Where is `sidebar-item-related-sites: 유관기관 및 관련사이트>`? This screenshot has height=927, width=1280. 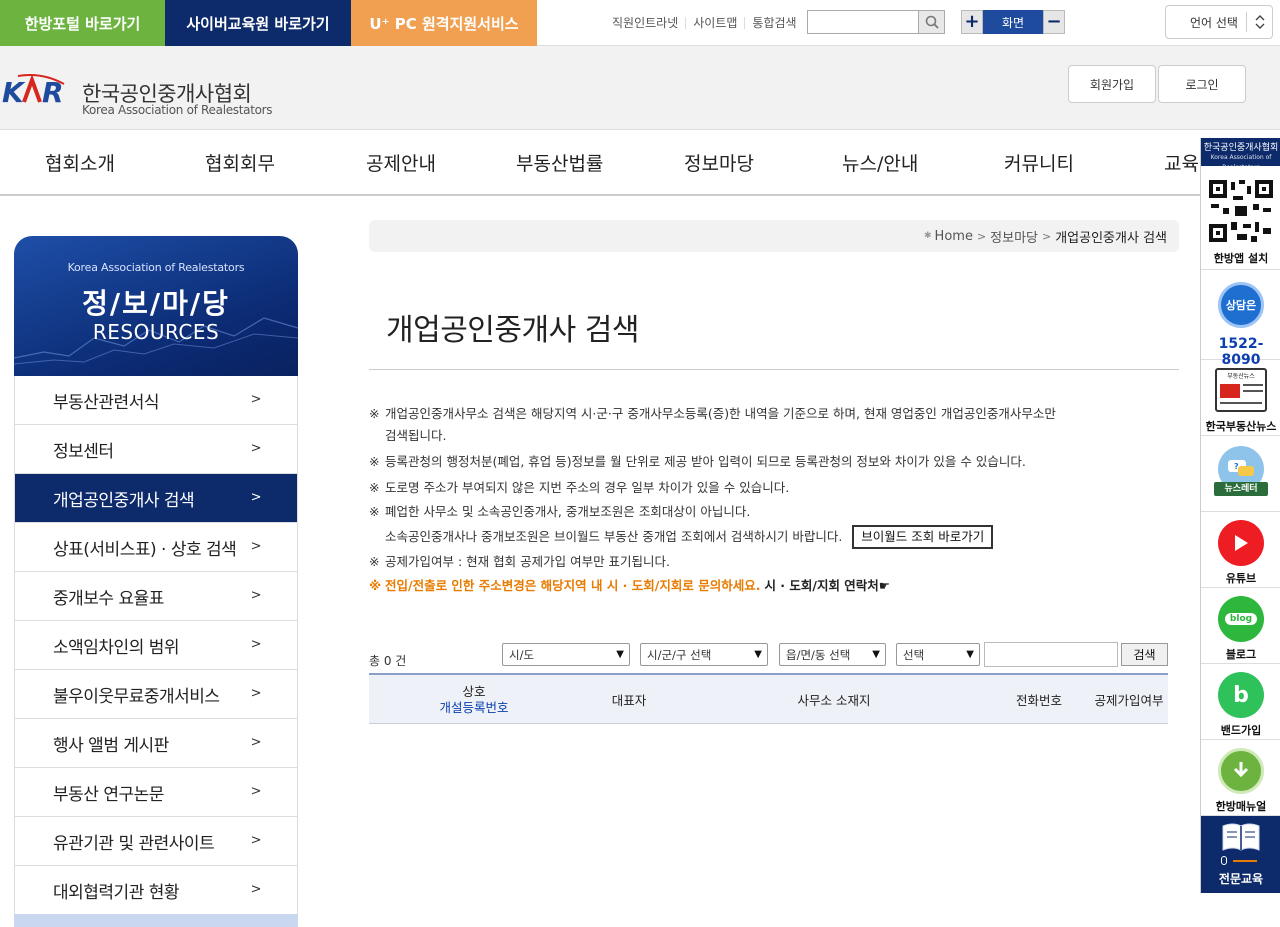
sidebar-item-related-sites: 유관기관 및 관련사이트> is located at coordinates (156, 841).